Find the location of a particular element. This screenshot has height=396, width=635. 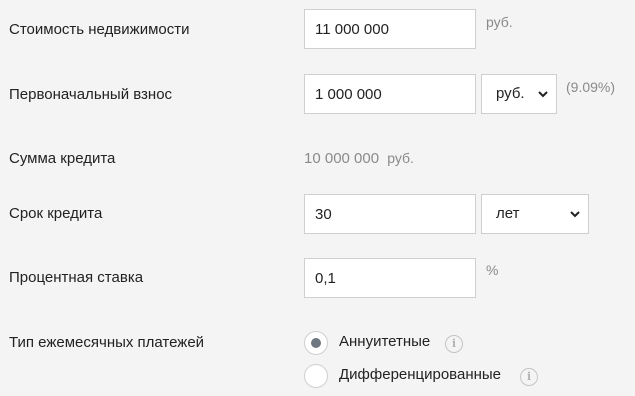

loan-amount-value: 10 000 000 руб. is located at coordinates (359, 158).